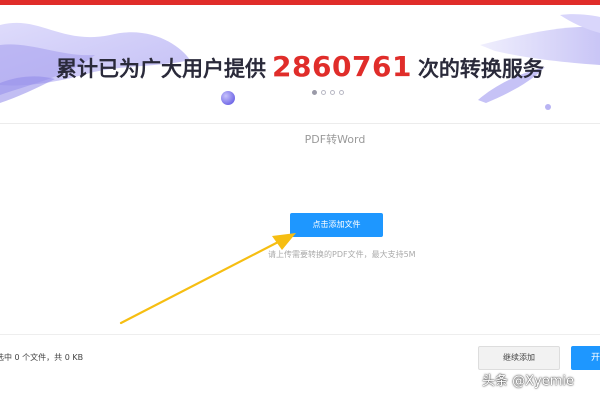  Describe the element at coordinates (161, 69) in the screenshot. I see `banner-text-before: 累计已为广大用户提供` at that location.